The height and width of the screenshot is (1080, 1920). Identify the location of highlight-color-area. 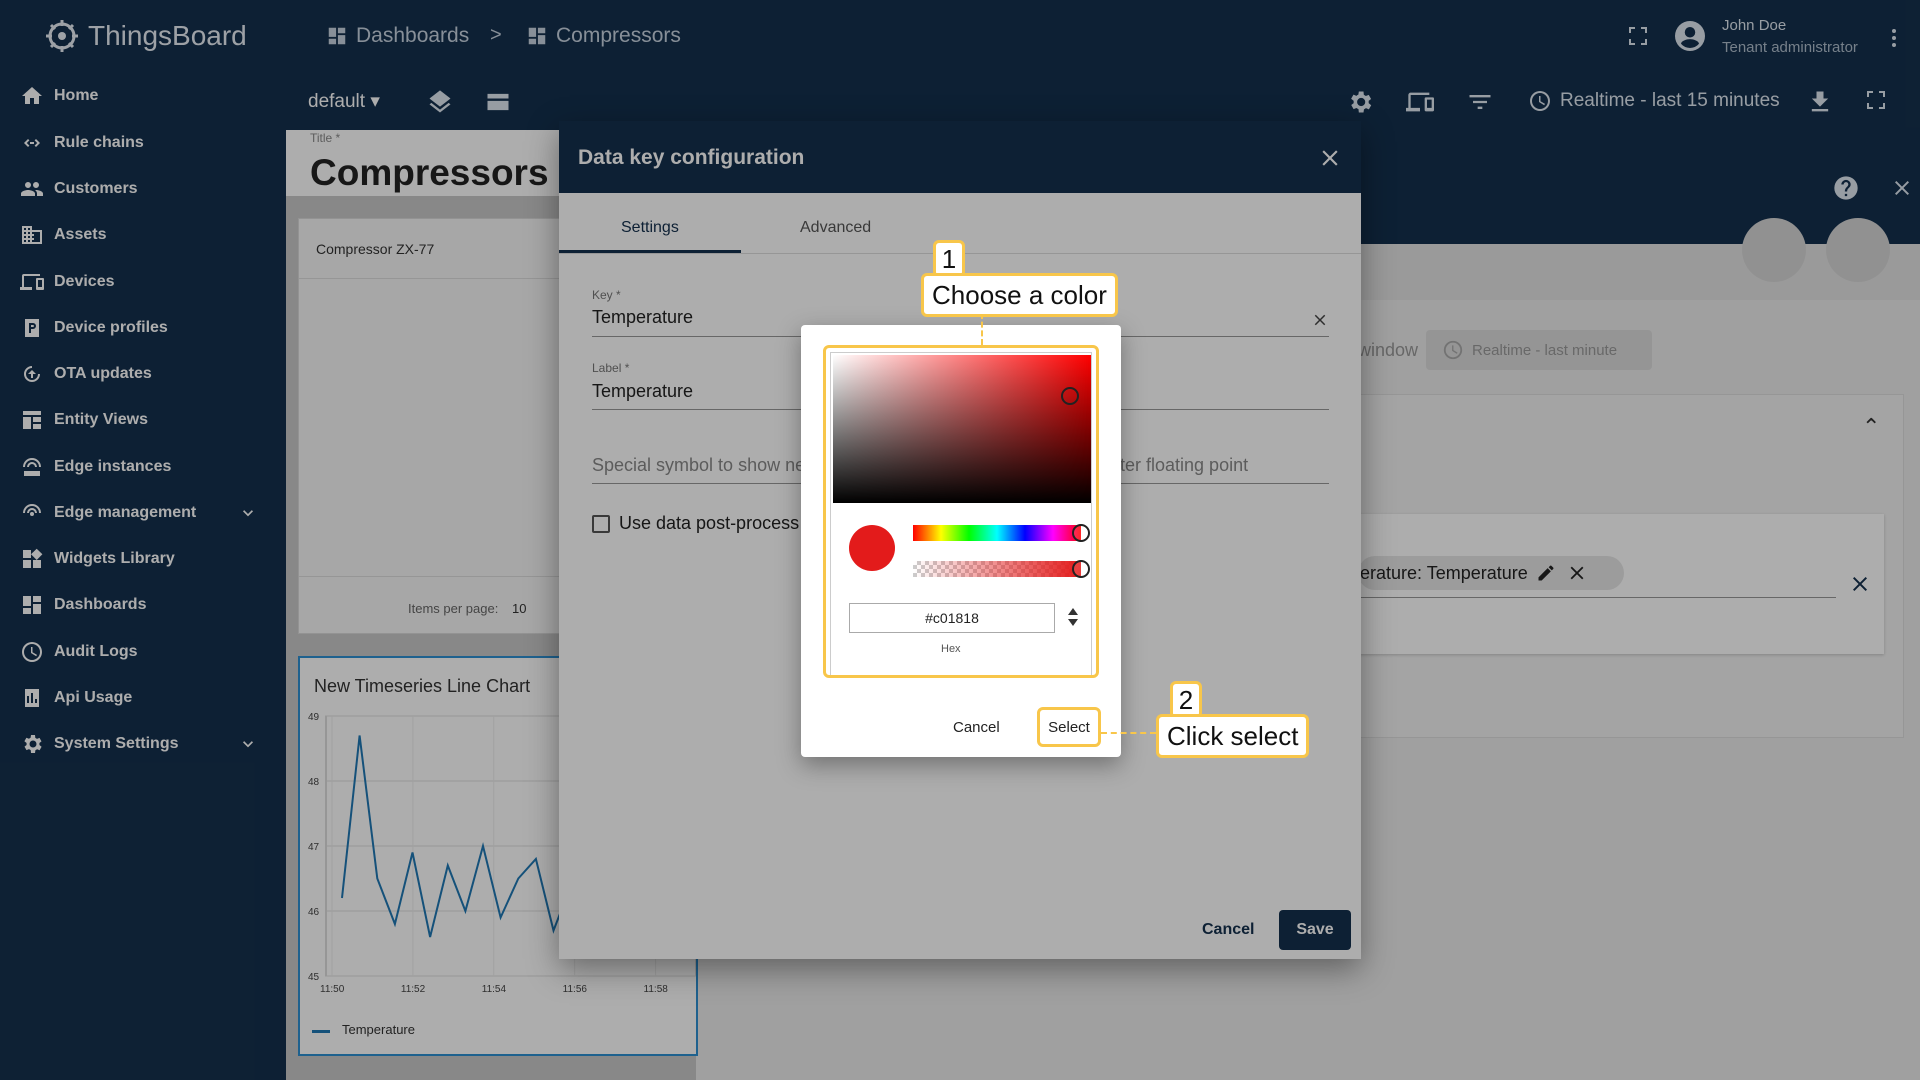
(961, 511).